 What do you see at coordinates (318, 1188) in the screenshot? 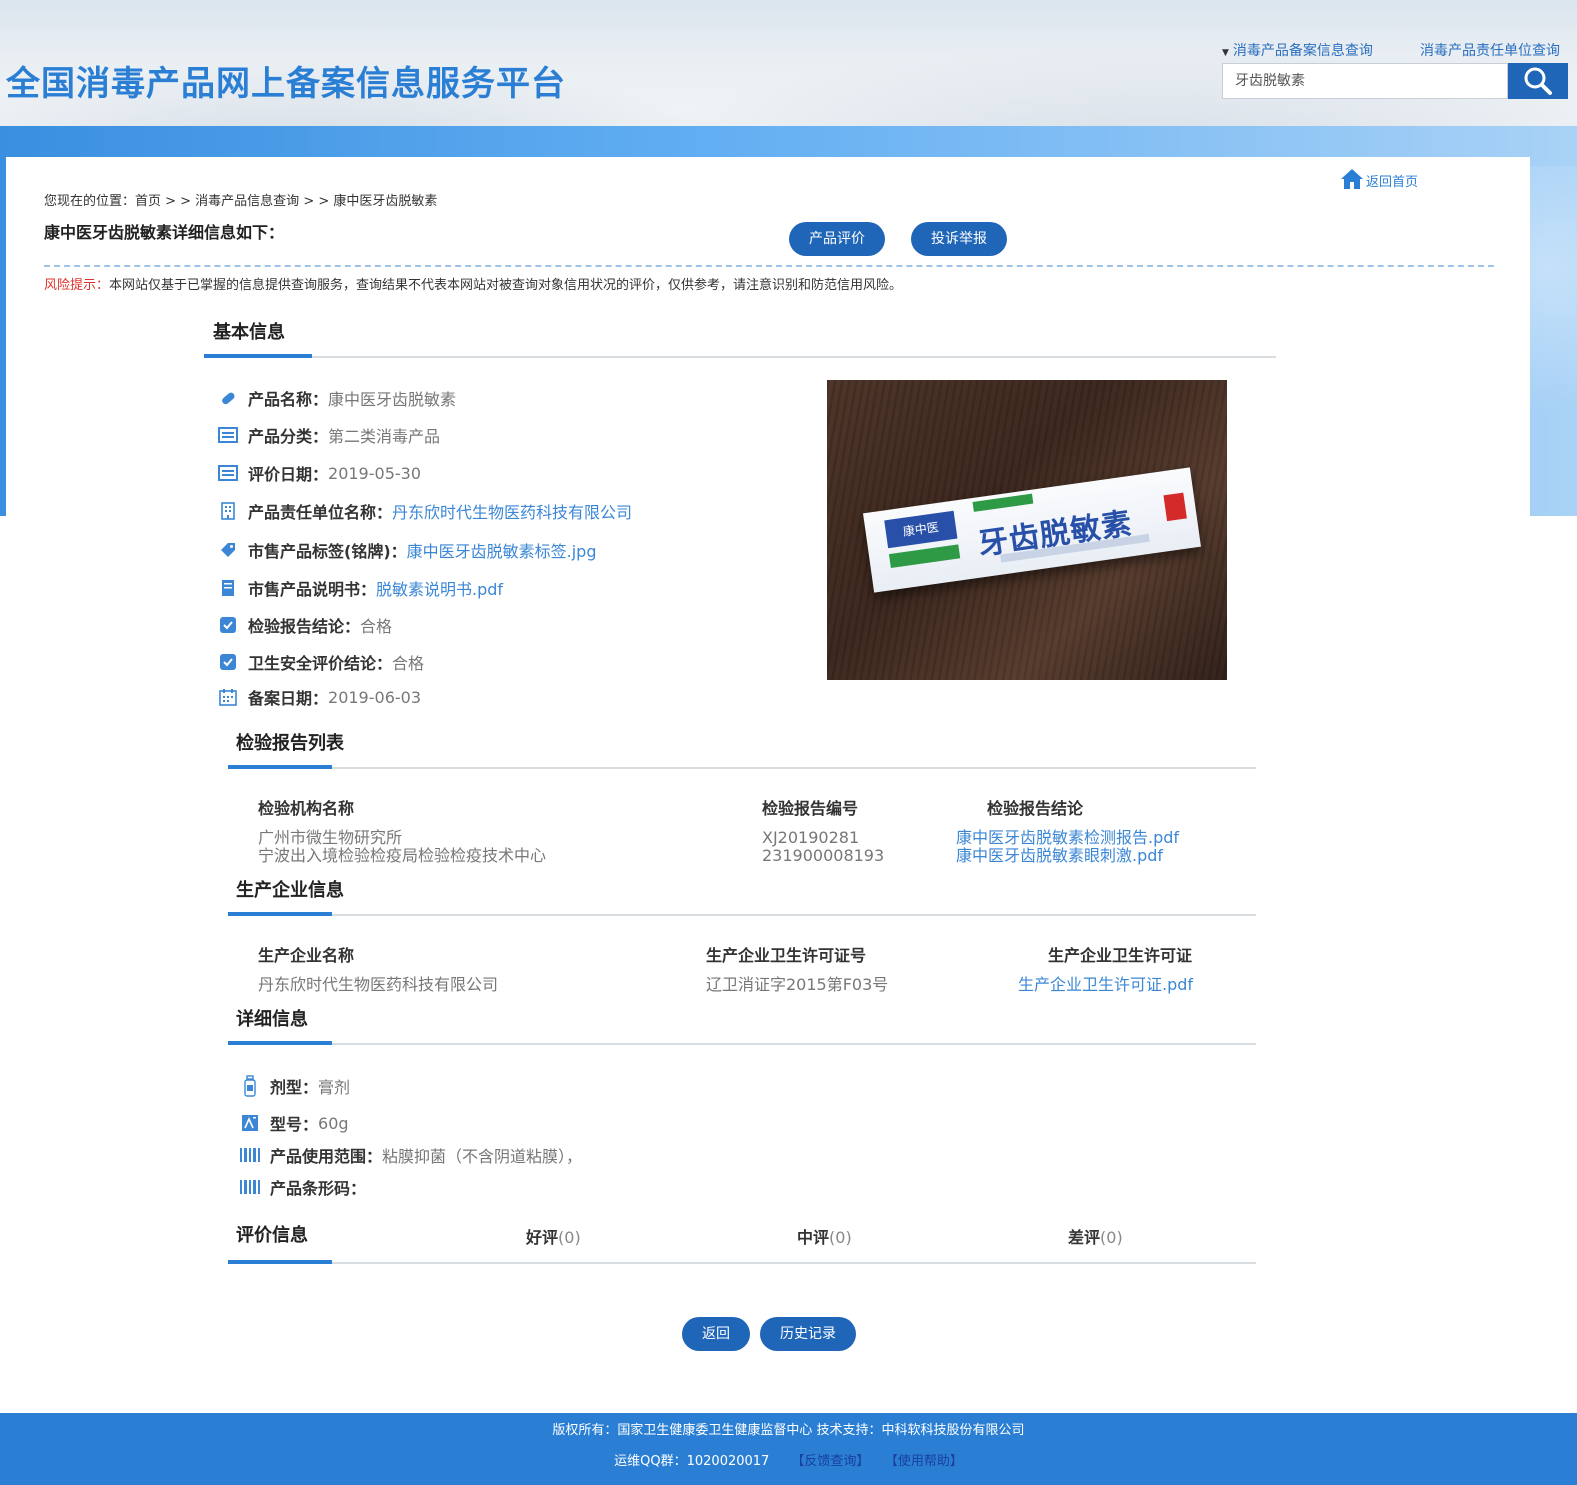
I see `barcode-label: 产品条形码：` at bounding box center [318, 1188].